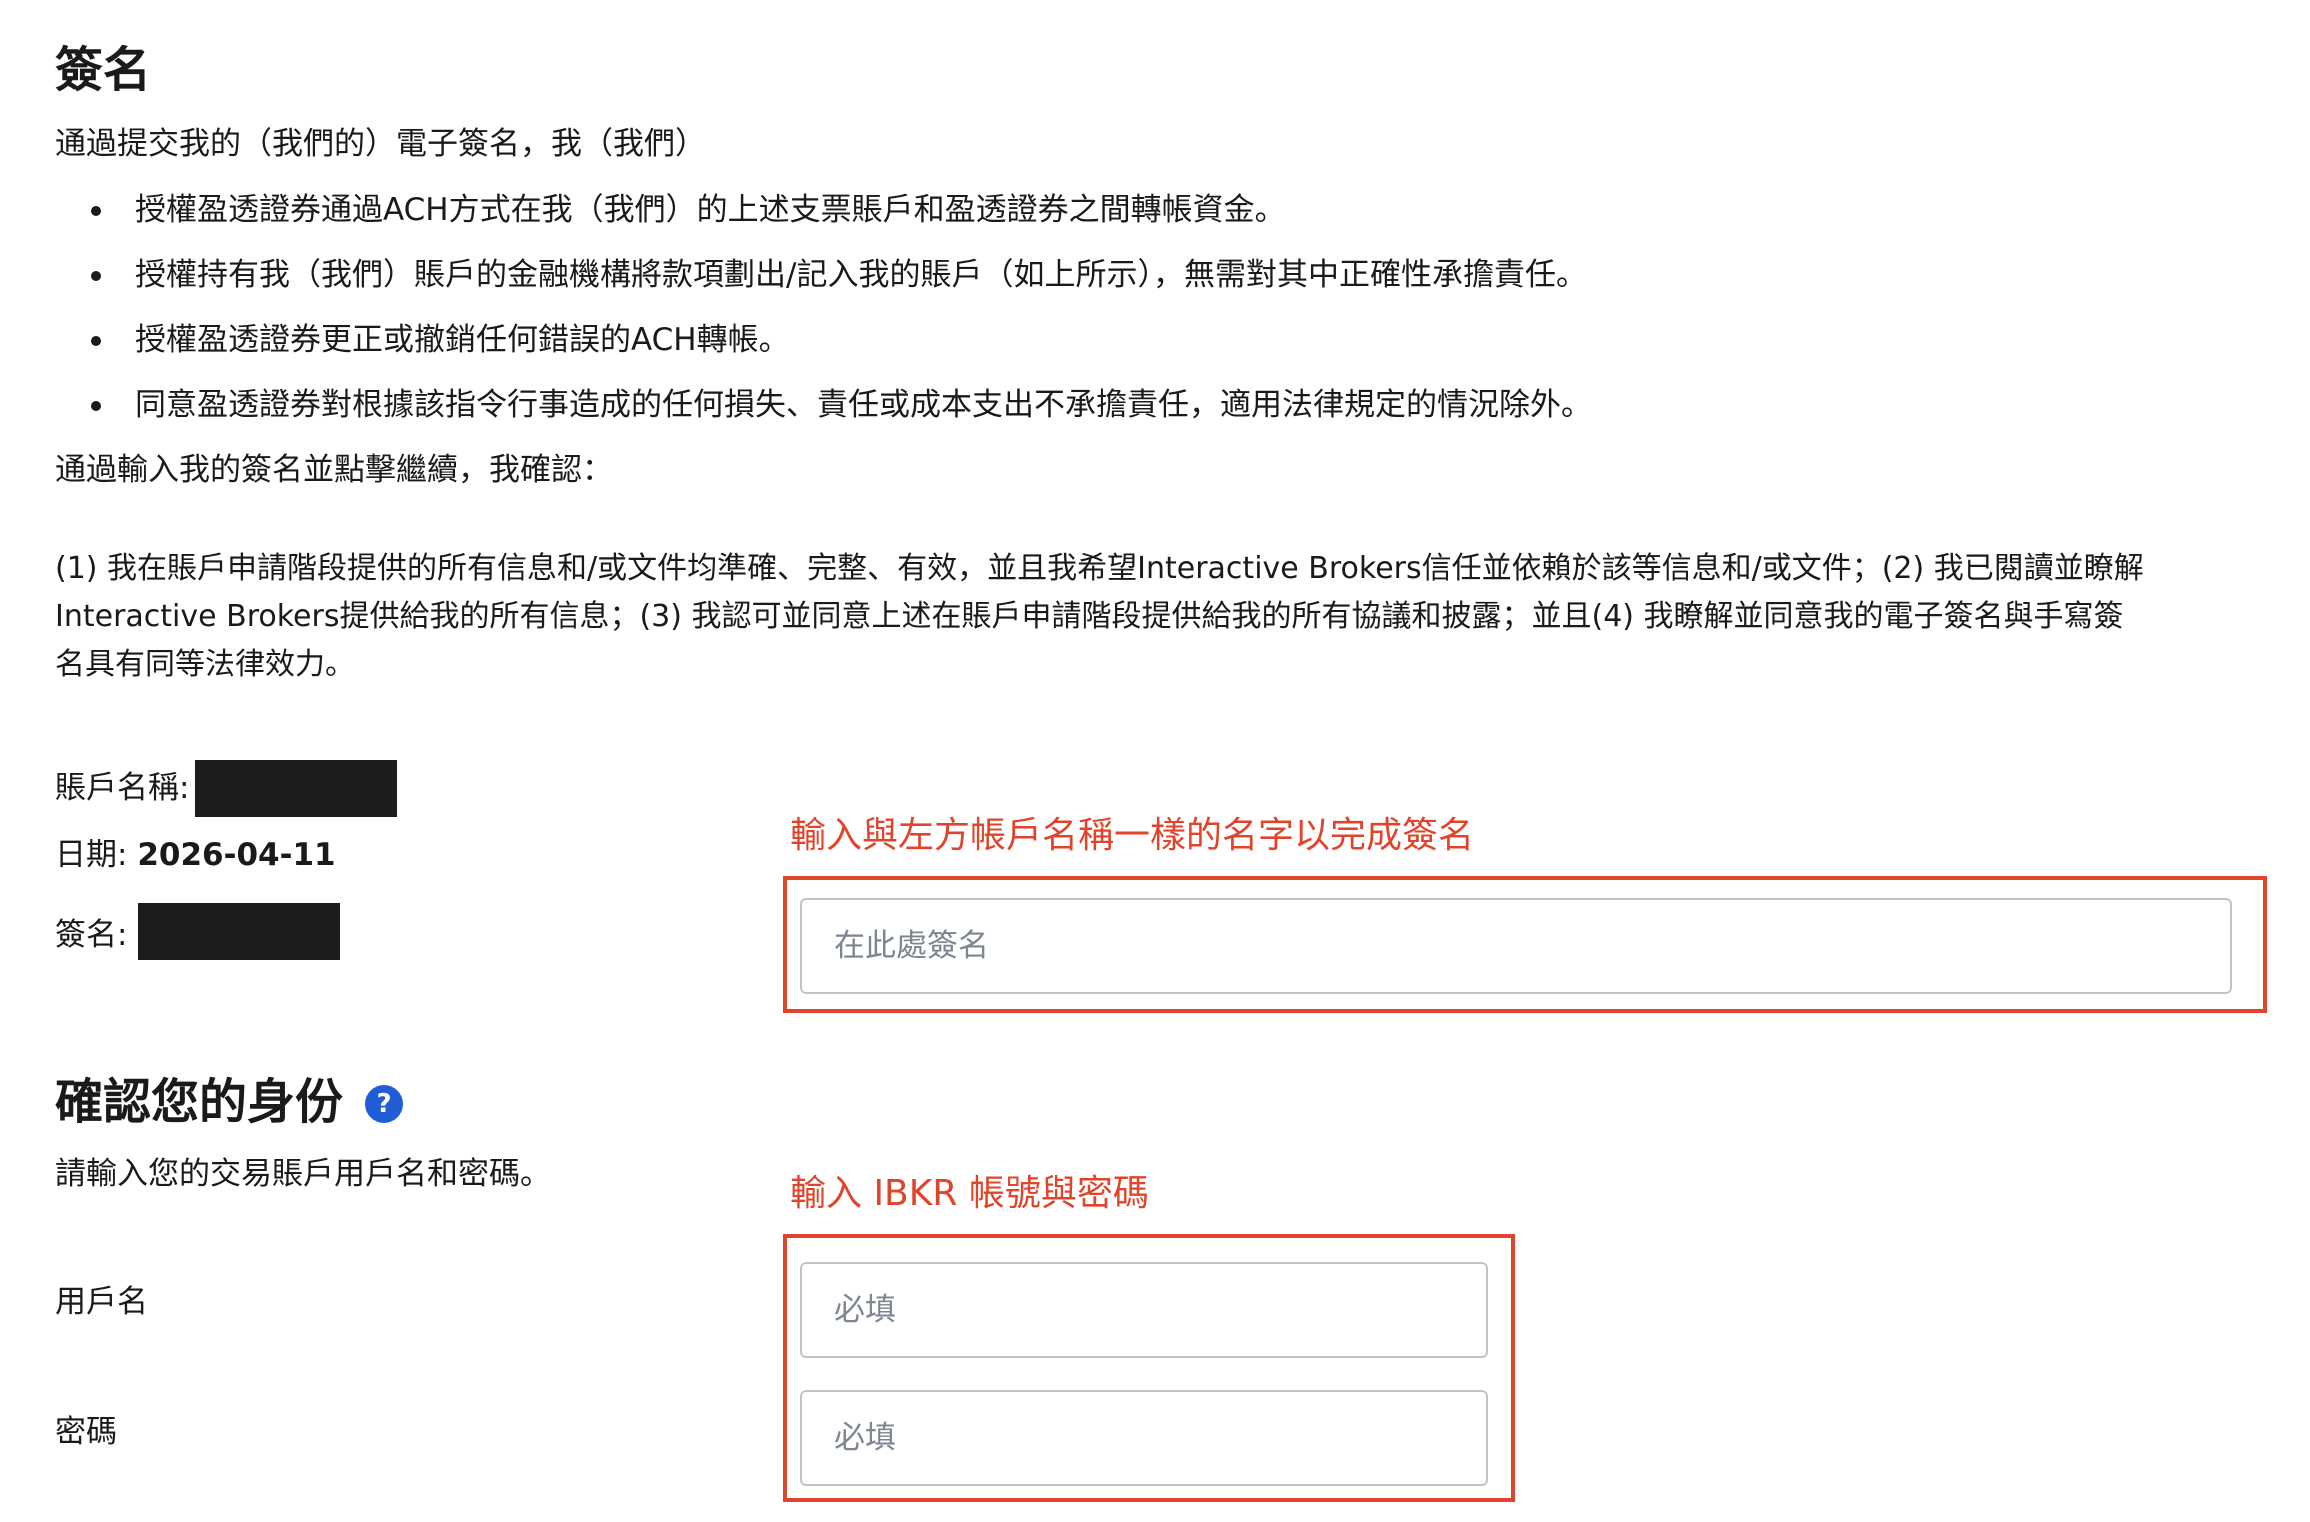  I want to click on password-input, so click(1144, 1438).